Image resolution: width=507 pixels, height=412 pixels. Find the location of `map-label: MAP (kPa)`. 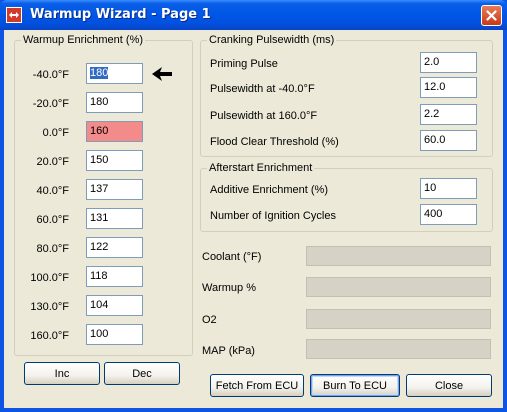

map-label: MAP (kPa) is located at coordinates (228, 351).